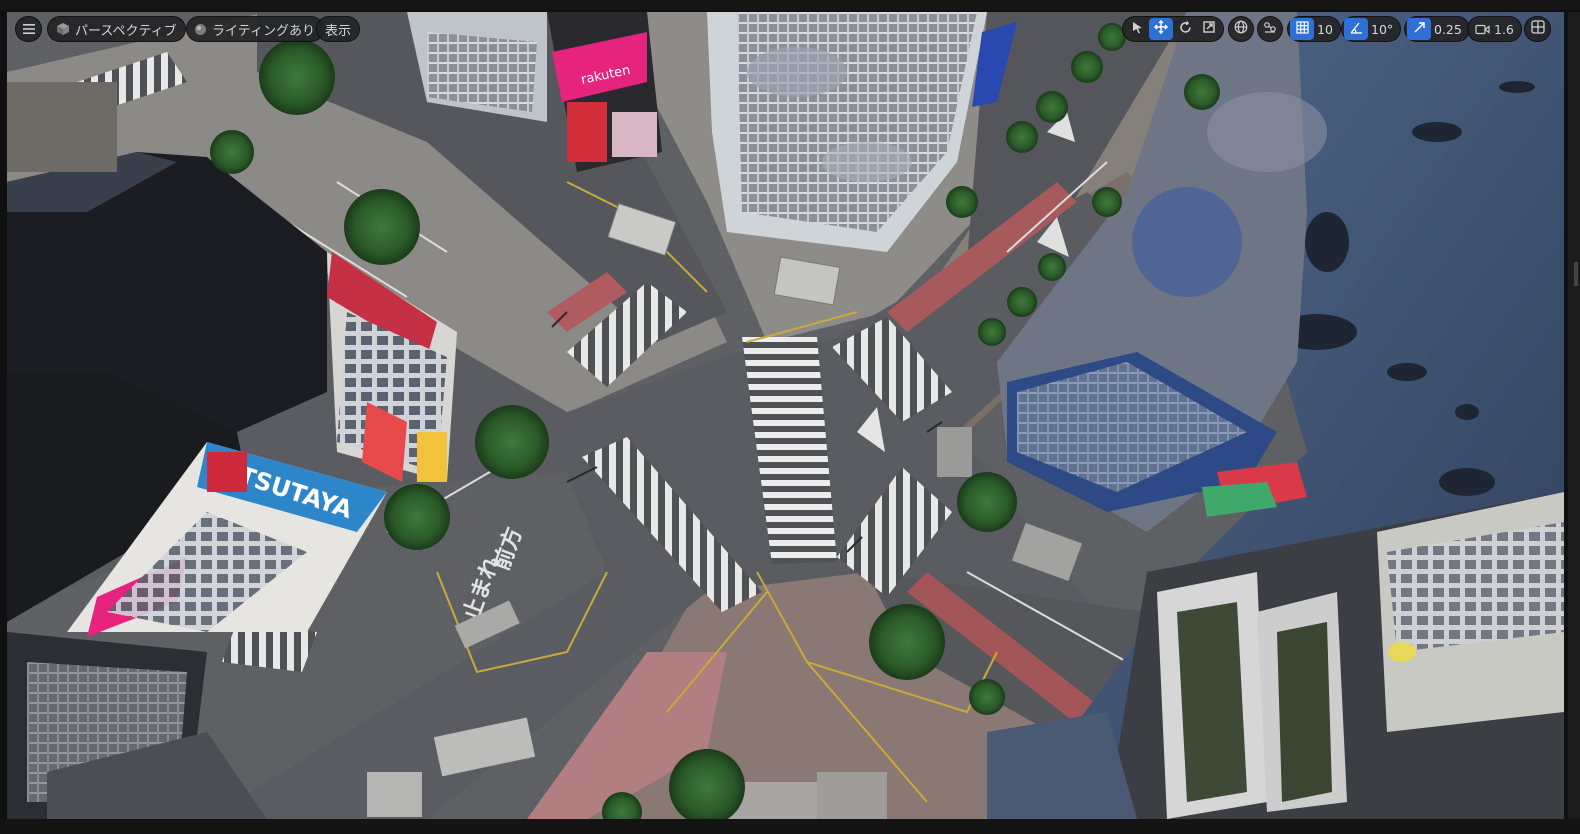  I want to click on lighting-mode-label: ライティングあり, so click(263, 31).